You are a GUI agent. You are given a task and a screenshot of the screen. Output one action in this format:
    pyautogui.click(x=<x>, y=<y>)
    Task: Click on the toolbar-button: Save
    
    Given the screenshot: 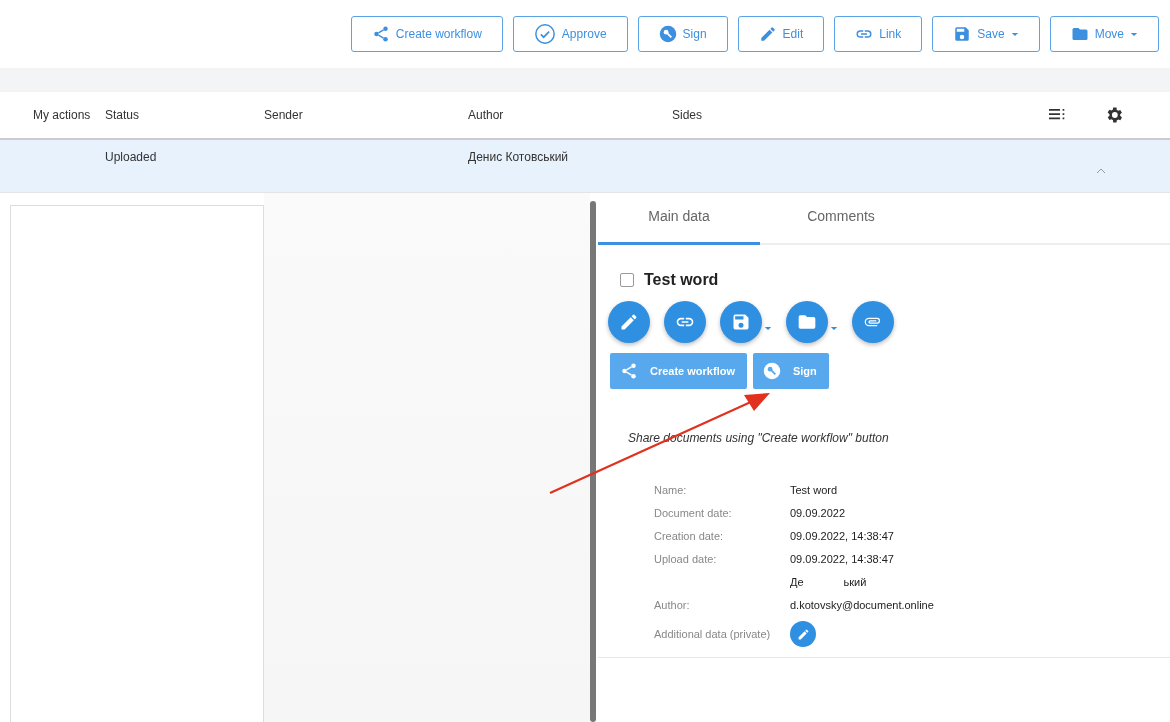 What is the action you would take?
    pyautogui.click(x=986, y=34)
    